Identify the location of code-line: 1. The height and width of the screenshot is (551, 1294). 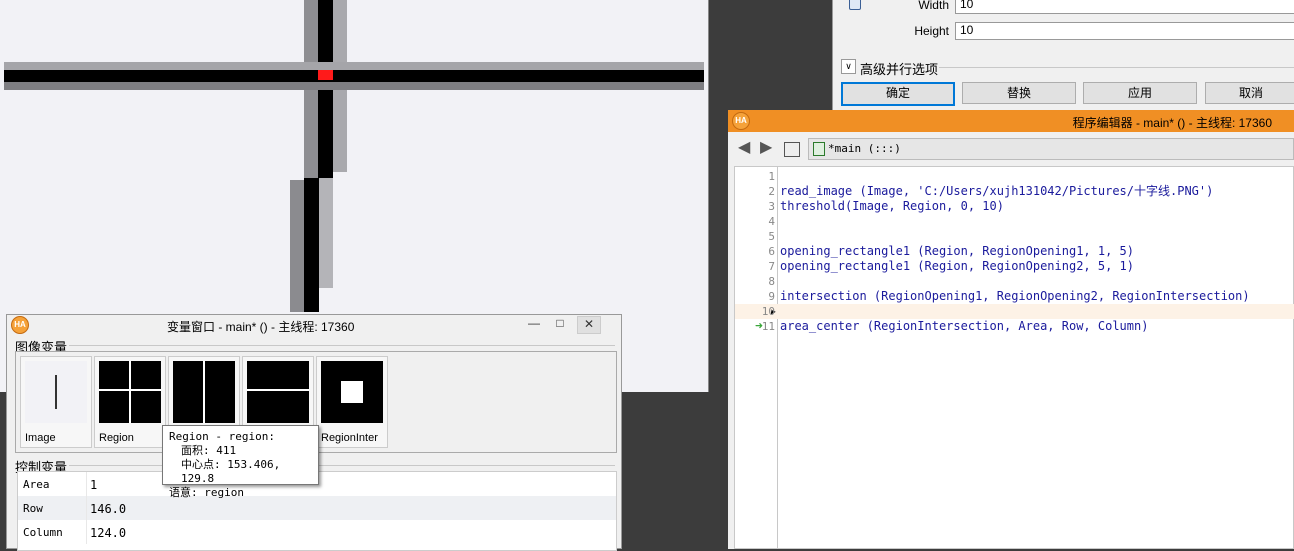
(1014, 176).